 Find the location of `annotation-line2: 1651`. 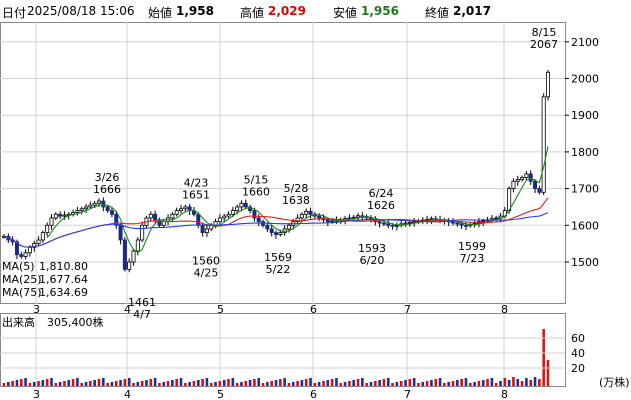

annotation-line2: 1651 is located at coordinates (196, 195).